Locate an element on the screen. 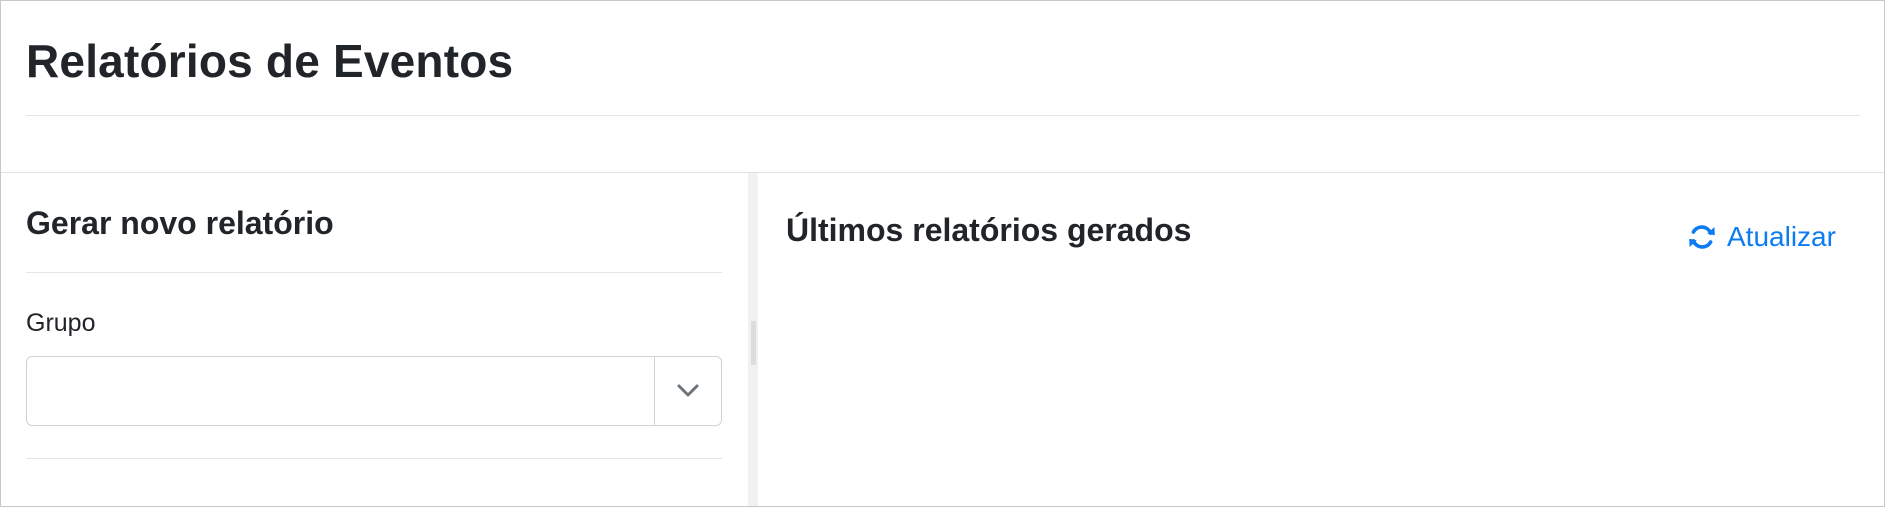 The image size is (1885, 507). refresh-button: Atualizar is located at coordinates (1761, 237).